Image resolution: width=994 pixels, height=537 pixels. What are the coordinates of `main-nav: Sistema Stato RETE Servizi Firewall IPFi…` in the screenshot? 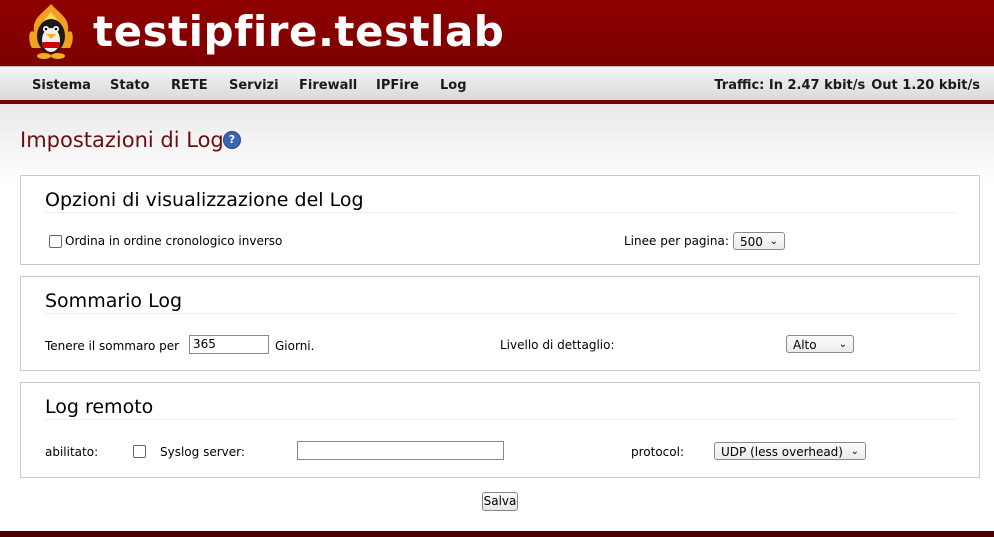 It's located at (497, 83).